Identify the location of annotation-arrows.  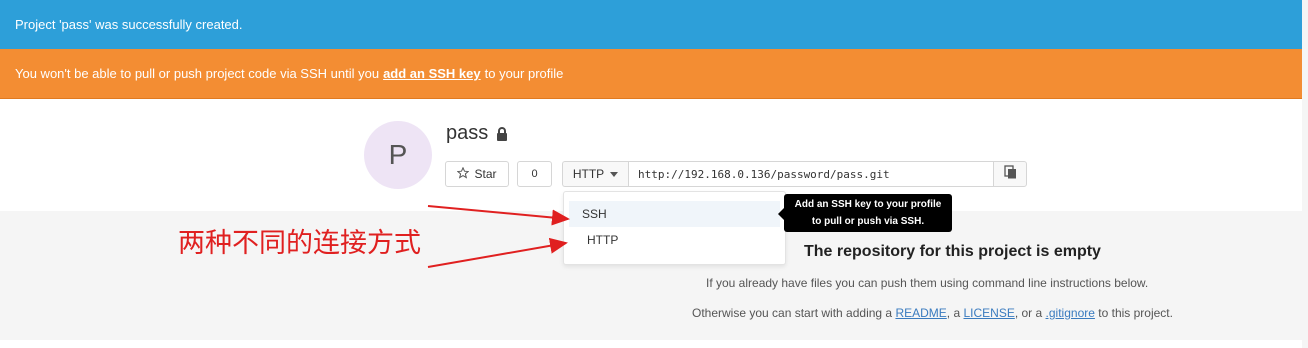
(498, 236).